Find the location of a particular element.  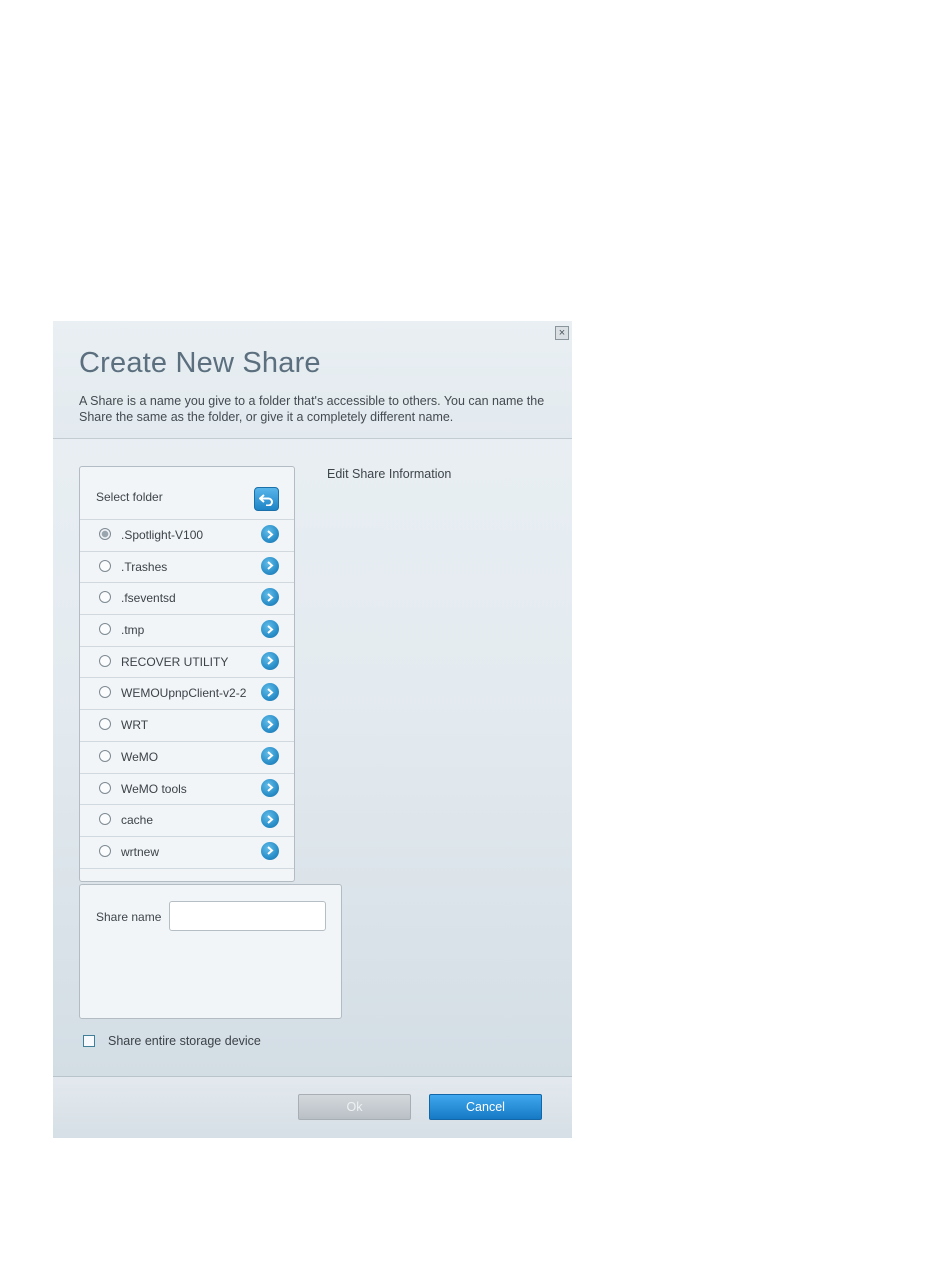

folder-row: WRT is located at coordinates (187, 726).